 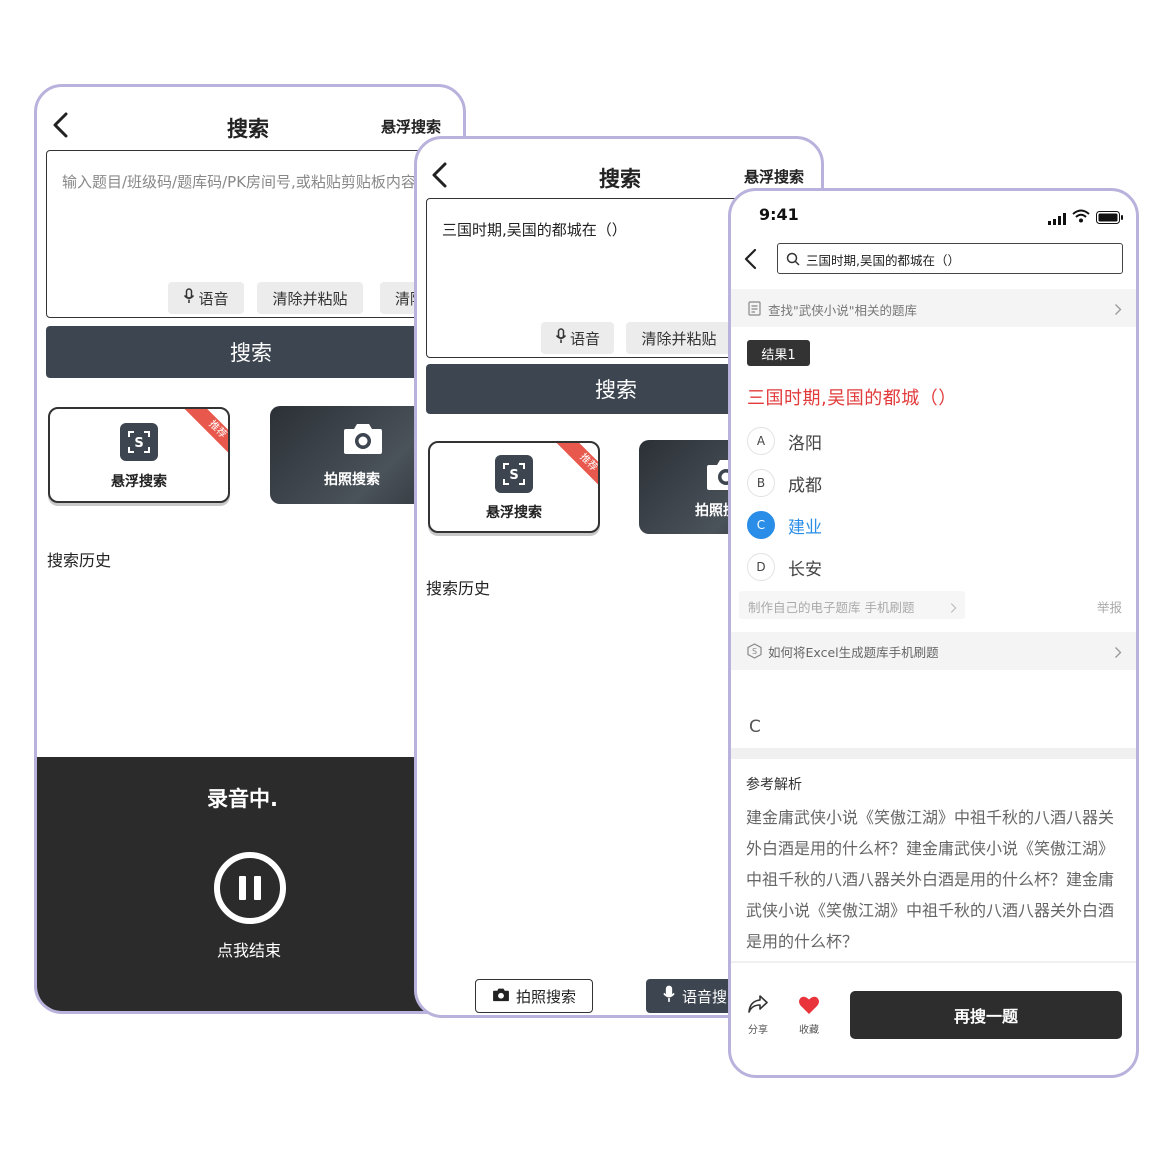 I want to click on option-b-marker: B, so click(x=761, y=483).